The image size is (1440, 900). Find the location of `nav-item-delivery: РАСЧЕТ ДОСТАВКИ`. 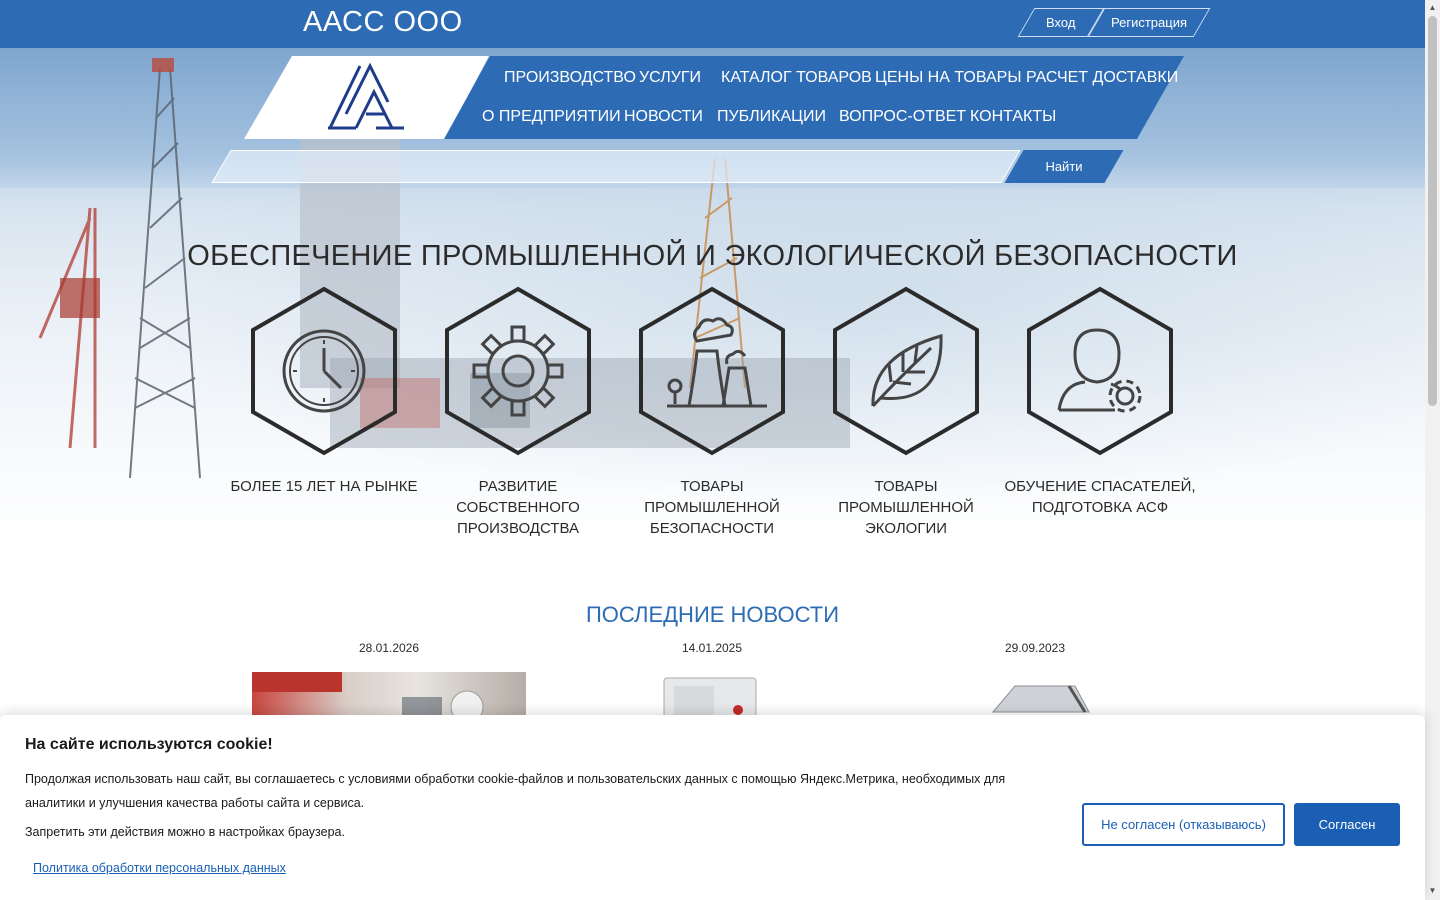

nav-item-delivery: РАСЧЕТ ДОСТАВКИ is located at coordinates (1102, 78).